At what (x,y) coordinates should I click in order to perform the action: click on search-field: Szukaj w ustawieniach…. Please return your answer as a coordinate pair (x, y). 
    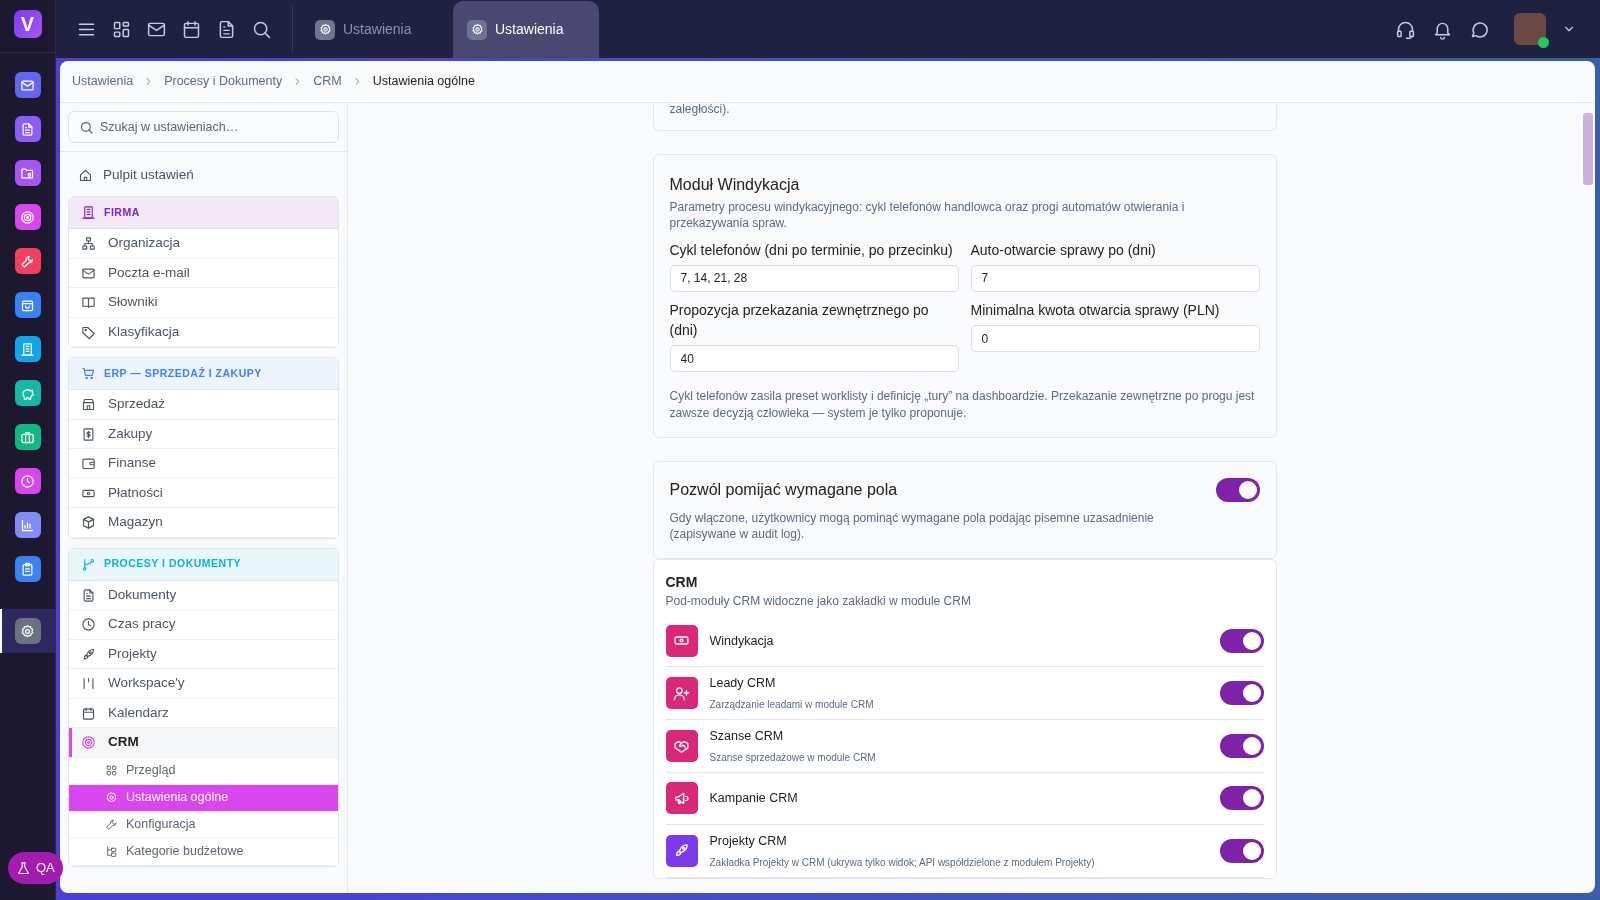
    Looking at the image, I should click on (203, 127).